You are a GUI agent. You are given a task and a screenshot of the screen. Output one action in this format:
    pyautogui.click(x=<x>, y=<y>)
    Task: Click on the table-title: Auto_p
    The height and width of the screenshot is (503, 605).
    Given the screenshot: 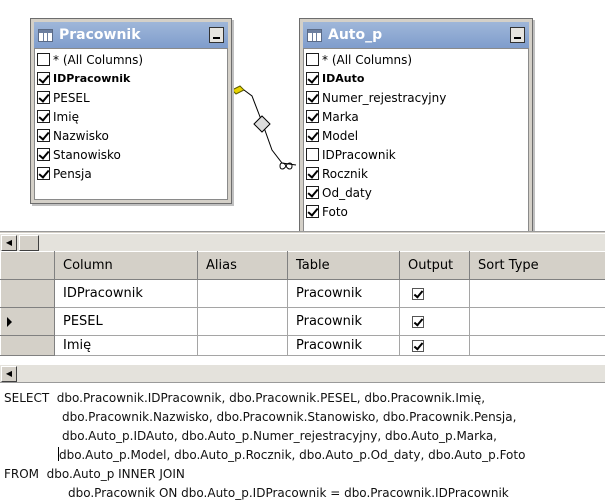 What is the action you would take?
    pyautogui.click(x=355, y=35)
    